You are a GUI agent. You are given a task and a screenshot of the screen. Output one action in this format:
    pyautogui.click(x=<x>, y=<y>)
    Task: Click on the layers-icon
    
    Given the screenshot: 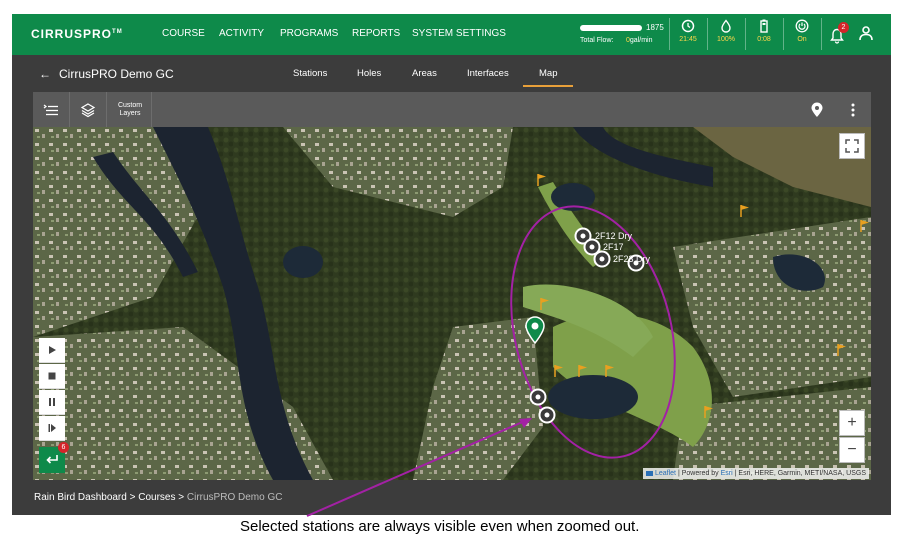 What is the action you would take?
    pyautogui.click(x=88, y=109)
    